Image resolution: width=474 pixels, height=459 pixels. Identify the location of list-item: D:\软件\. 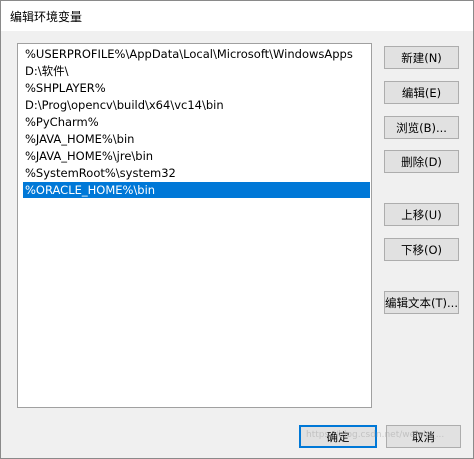
(196, 71).